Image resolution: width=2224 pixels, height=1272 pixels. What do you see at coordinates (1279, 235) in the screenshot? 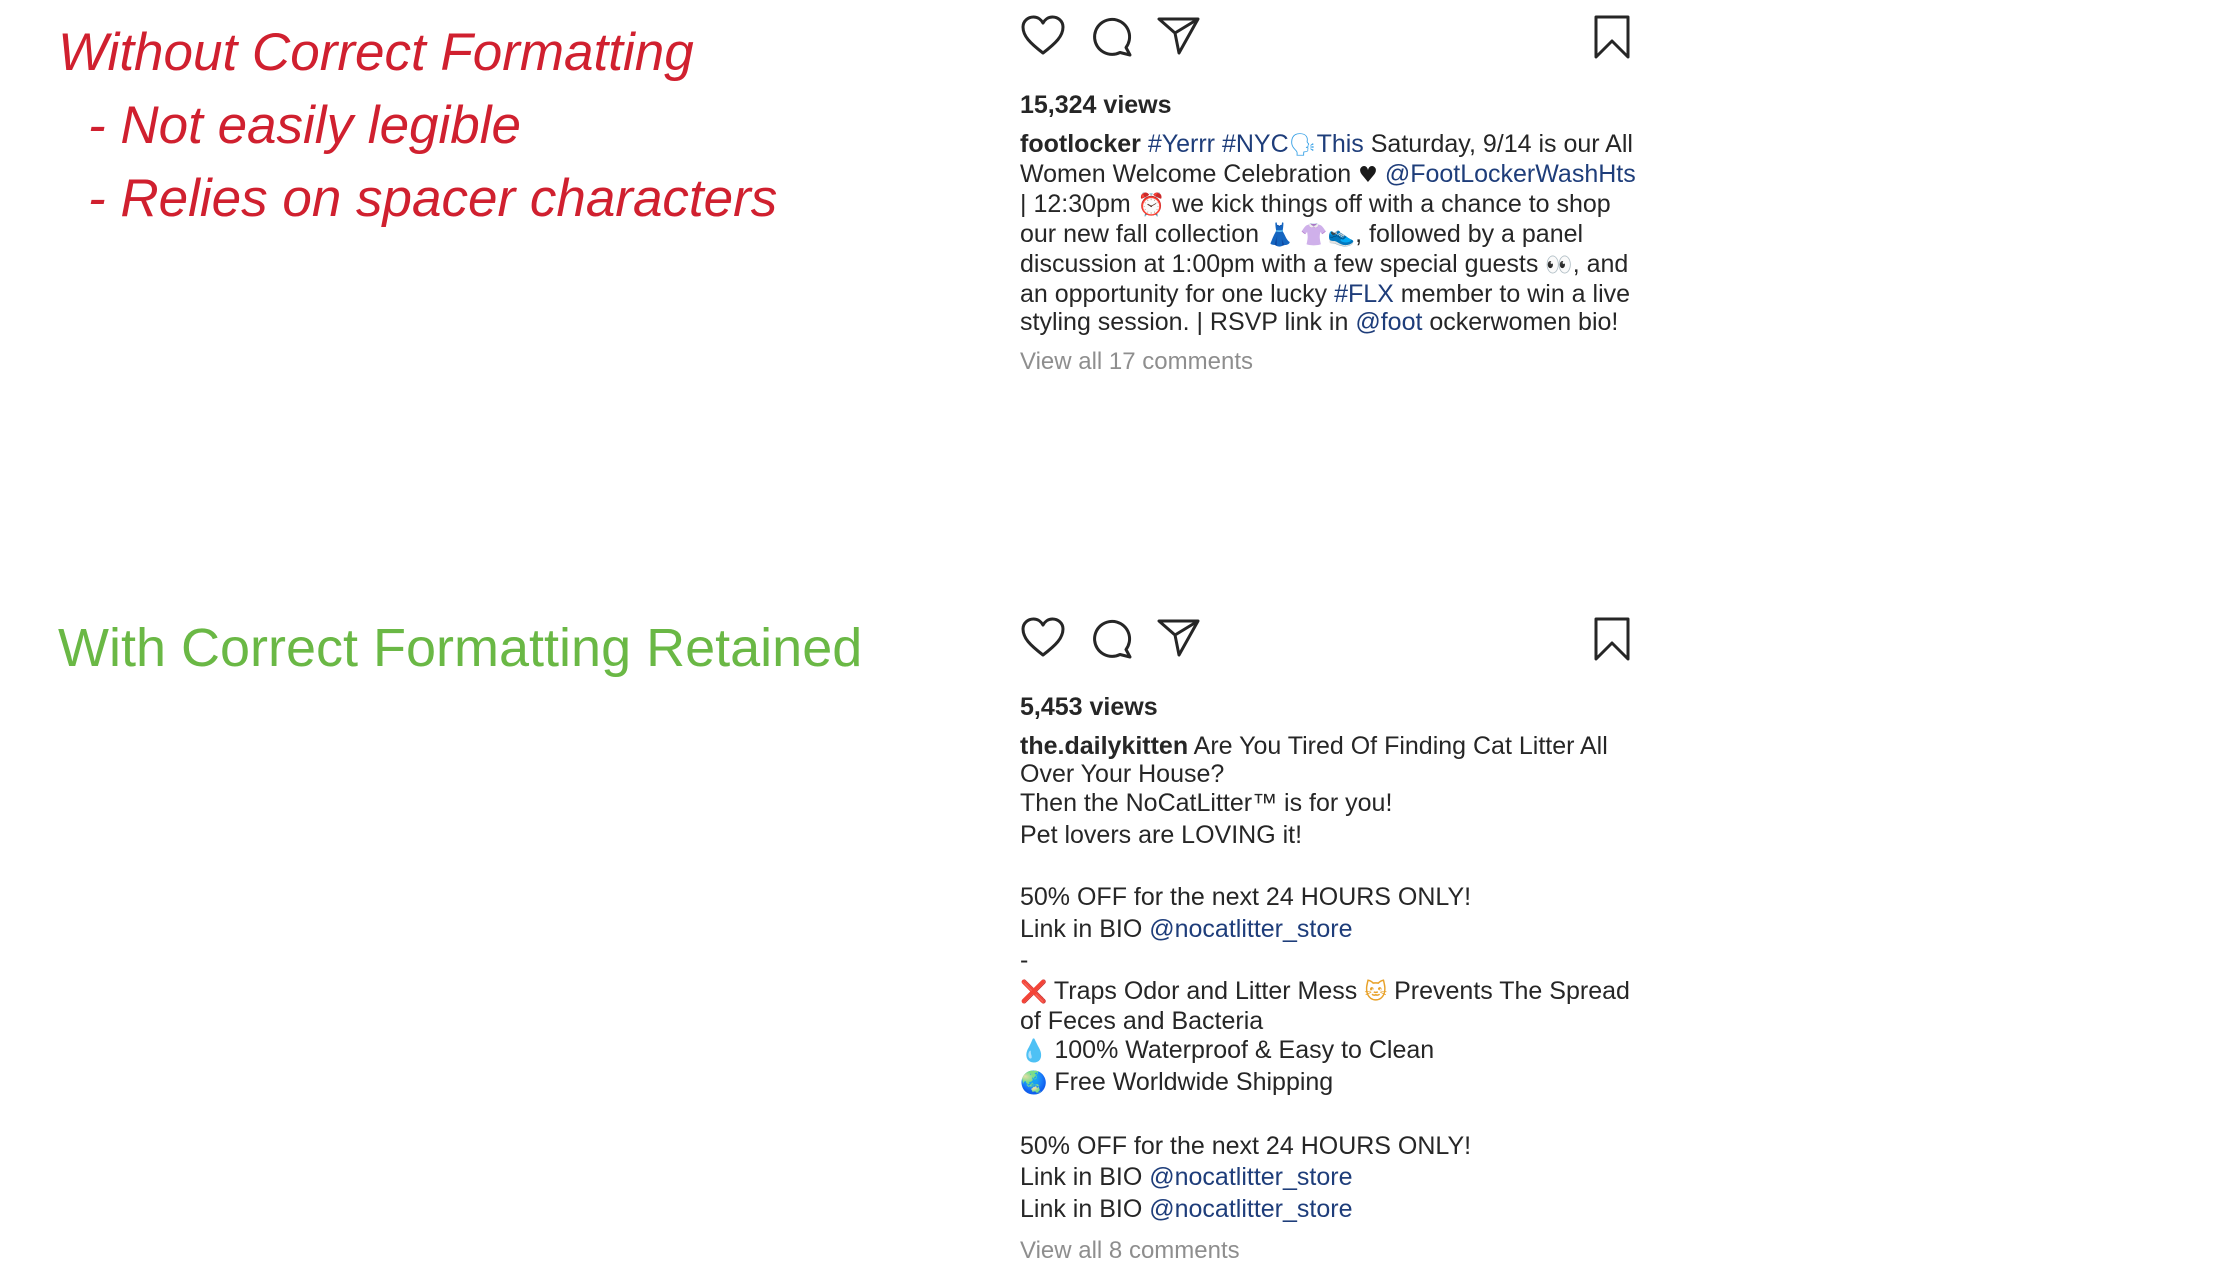
I see `caption-emoji: 👗` at bounding box center [1279, 235].